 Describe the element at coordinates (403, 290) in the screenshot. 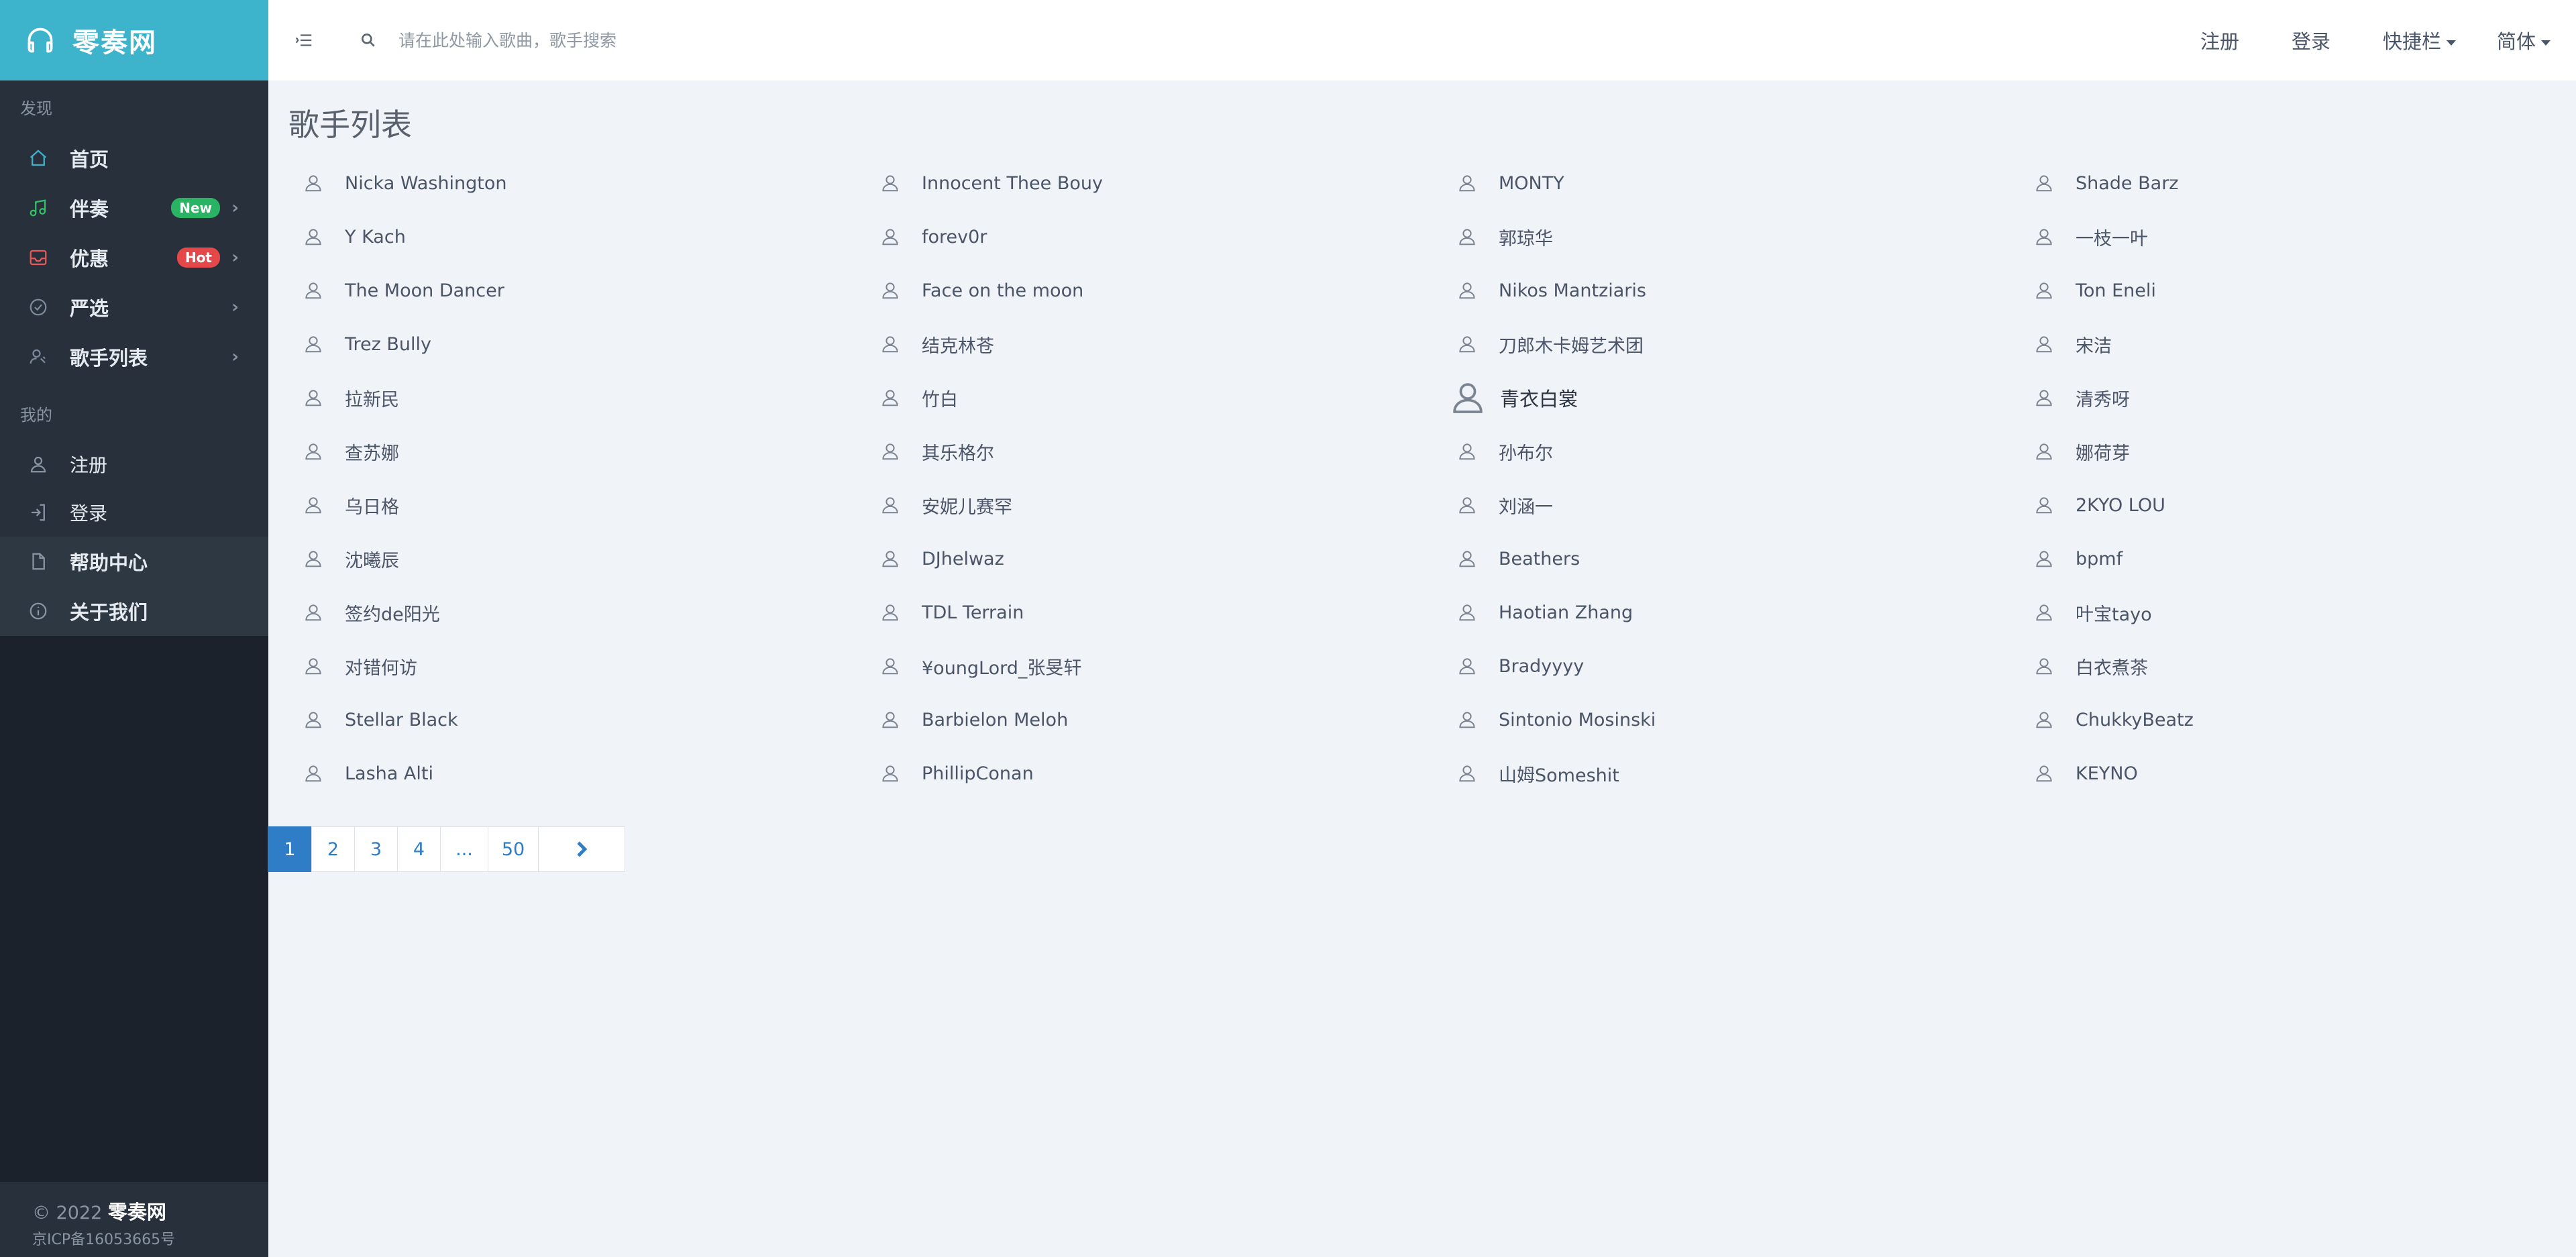

I see `artist-item: The Moon Dancer` at that location.